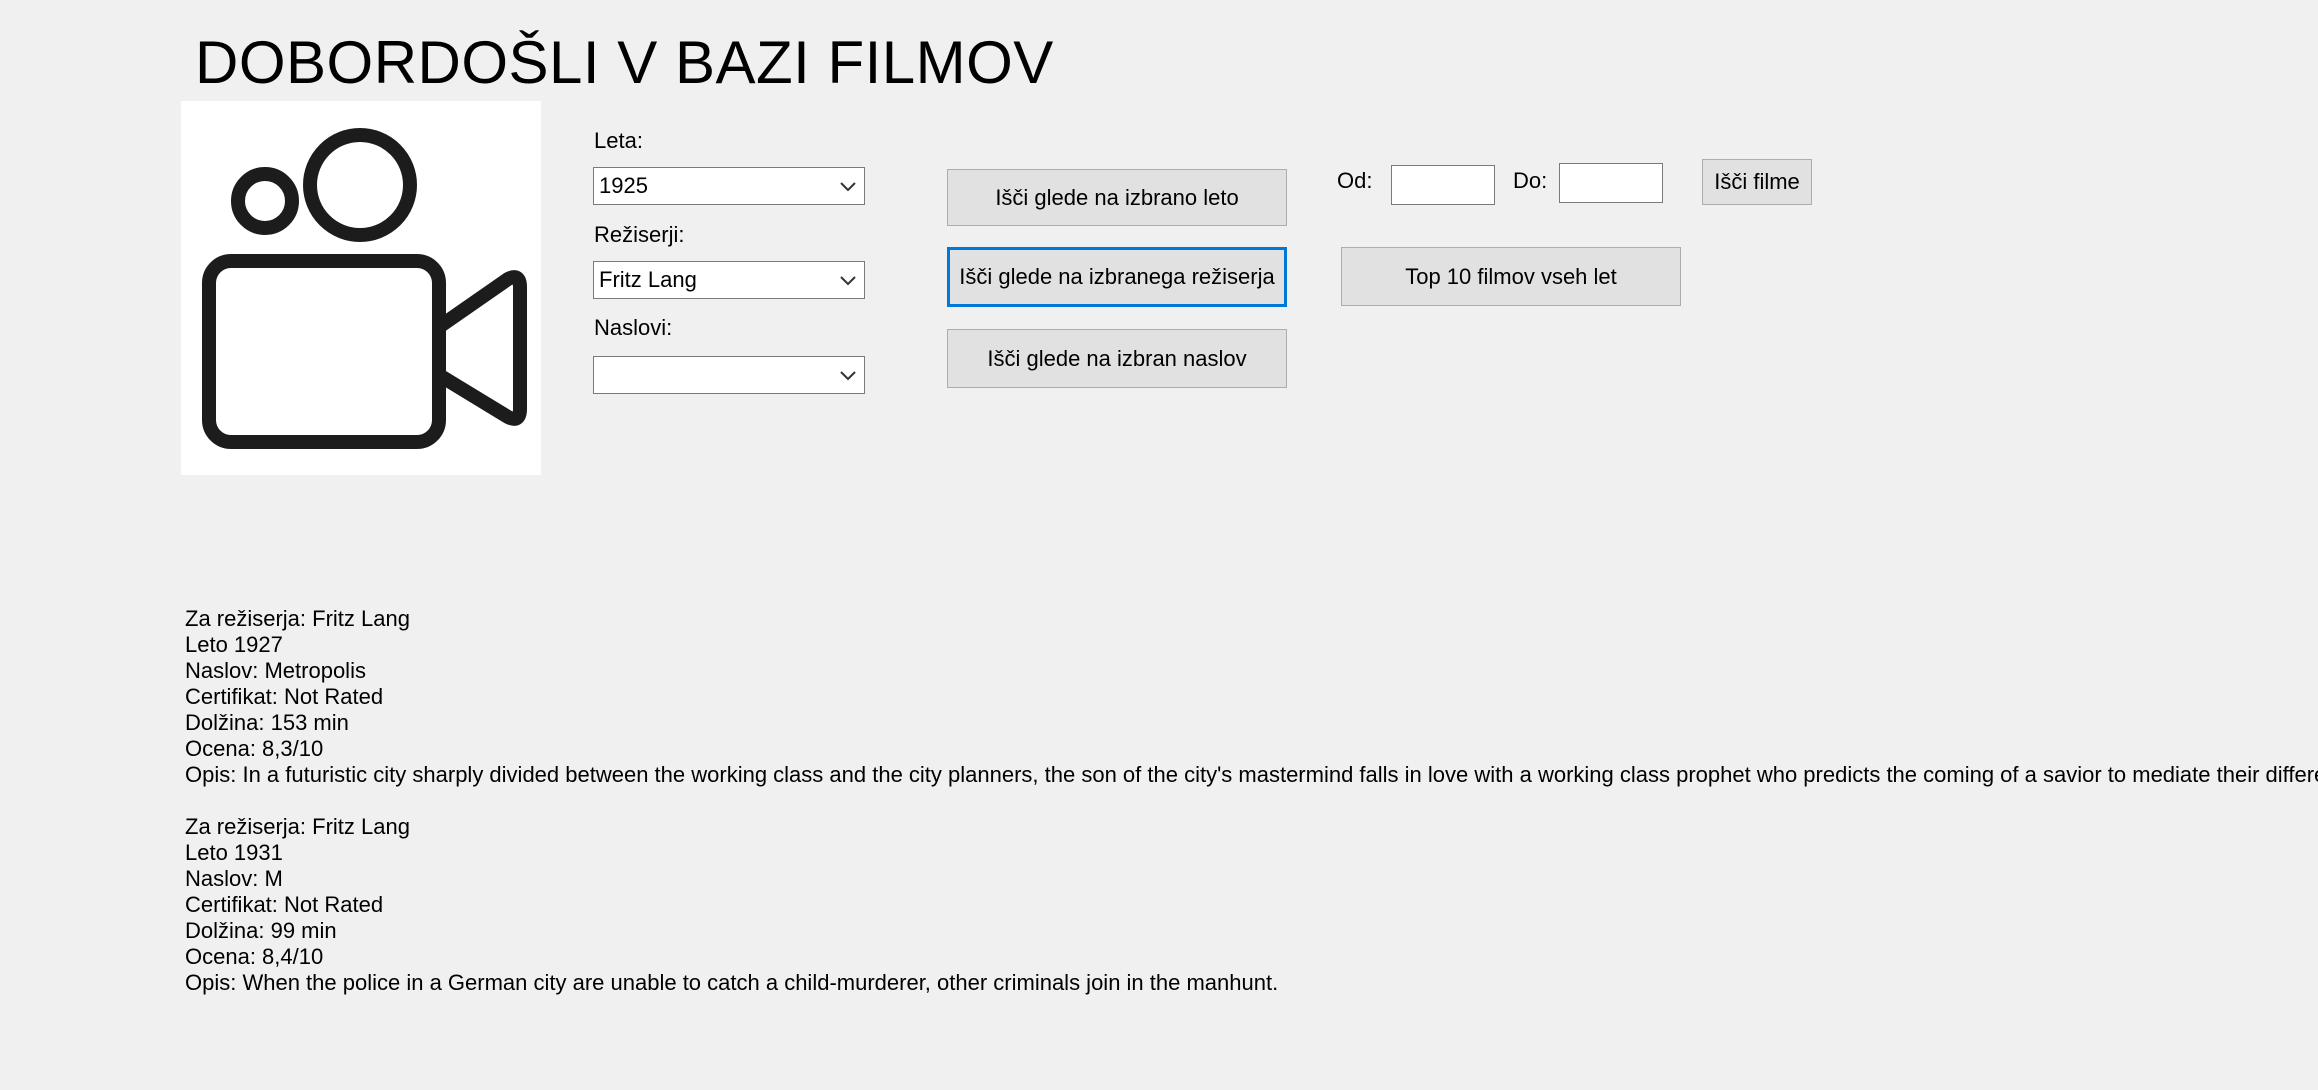 This screenshot has width=2318, height=1090. What do you see at coordinates (234, 852) in the screenshot?
I see `result-year: Leto 1931` at bounding box center [234, 852].